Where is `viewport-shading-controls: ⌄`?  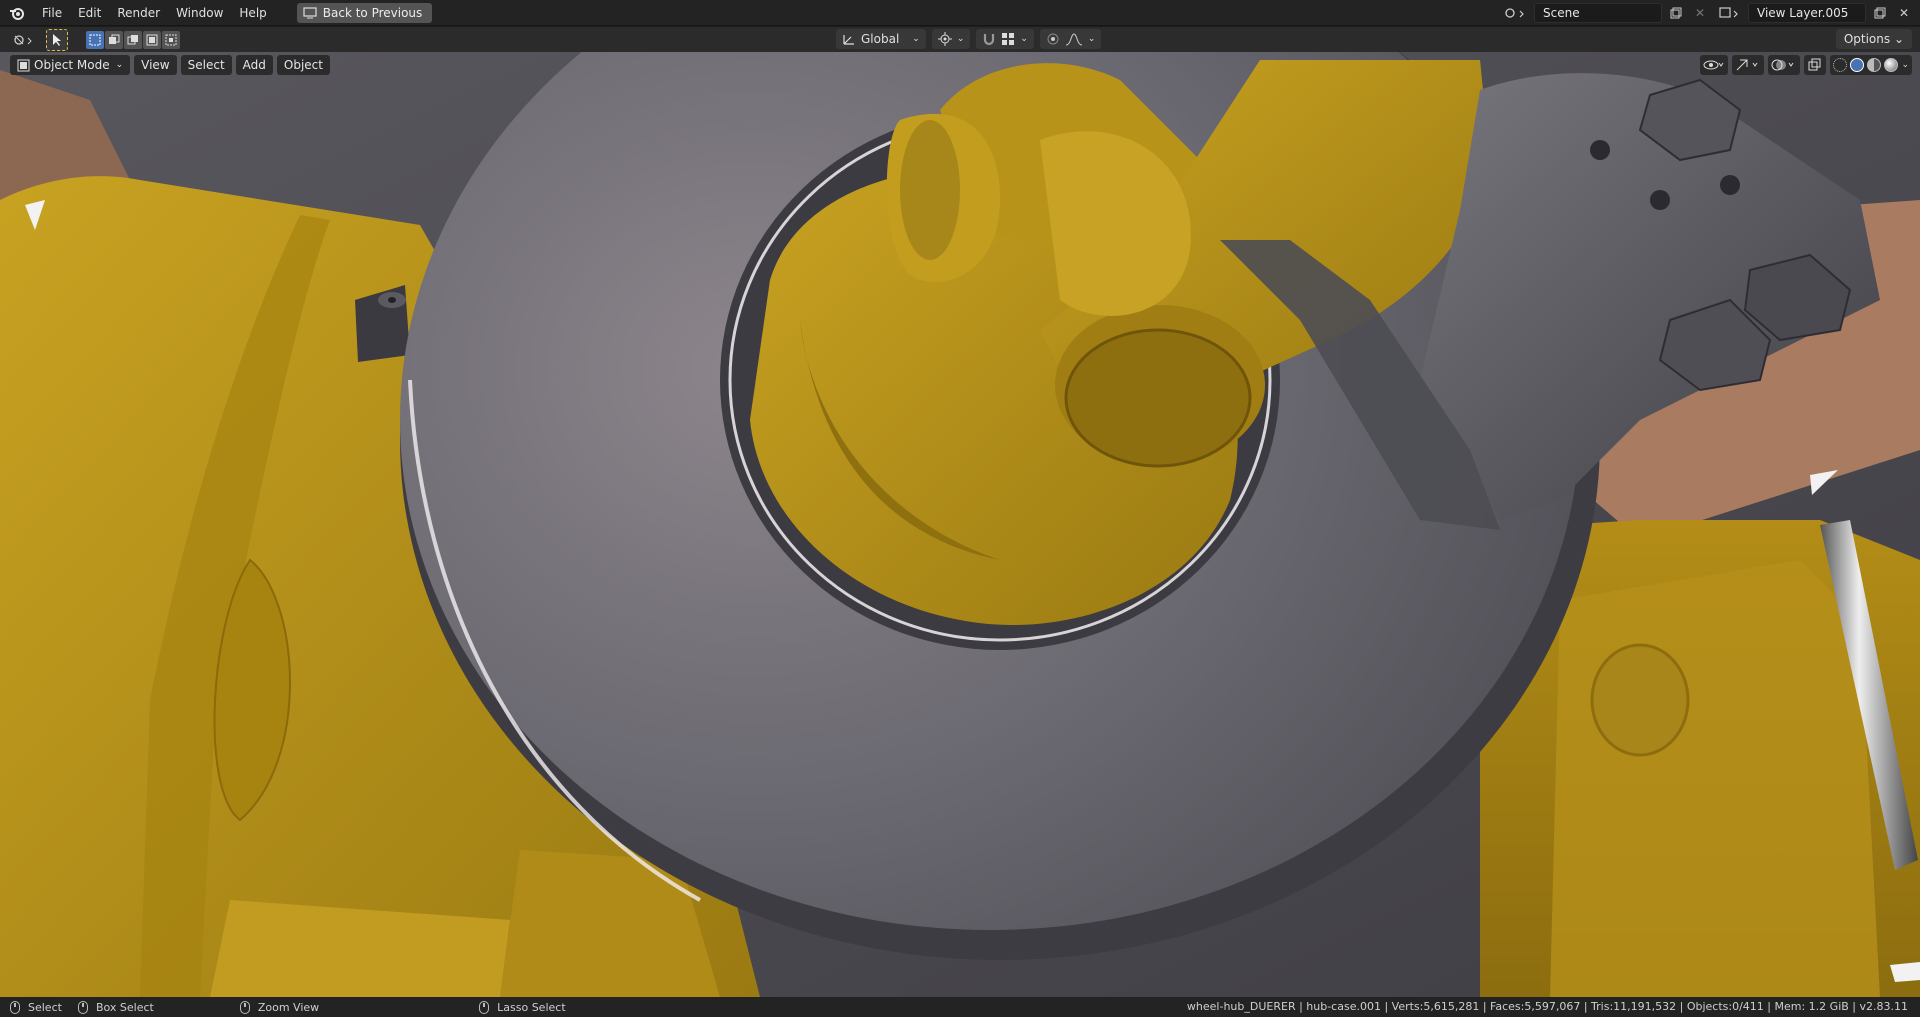 viewport-shading-controls: ⌄ is located at coordinates (1806, 65).